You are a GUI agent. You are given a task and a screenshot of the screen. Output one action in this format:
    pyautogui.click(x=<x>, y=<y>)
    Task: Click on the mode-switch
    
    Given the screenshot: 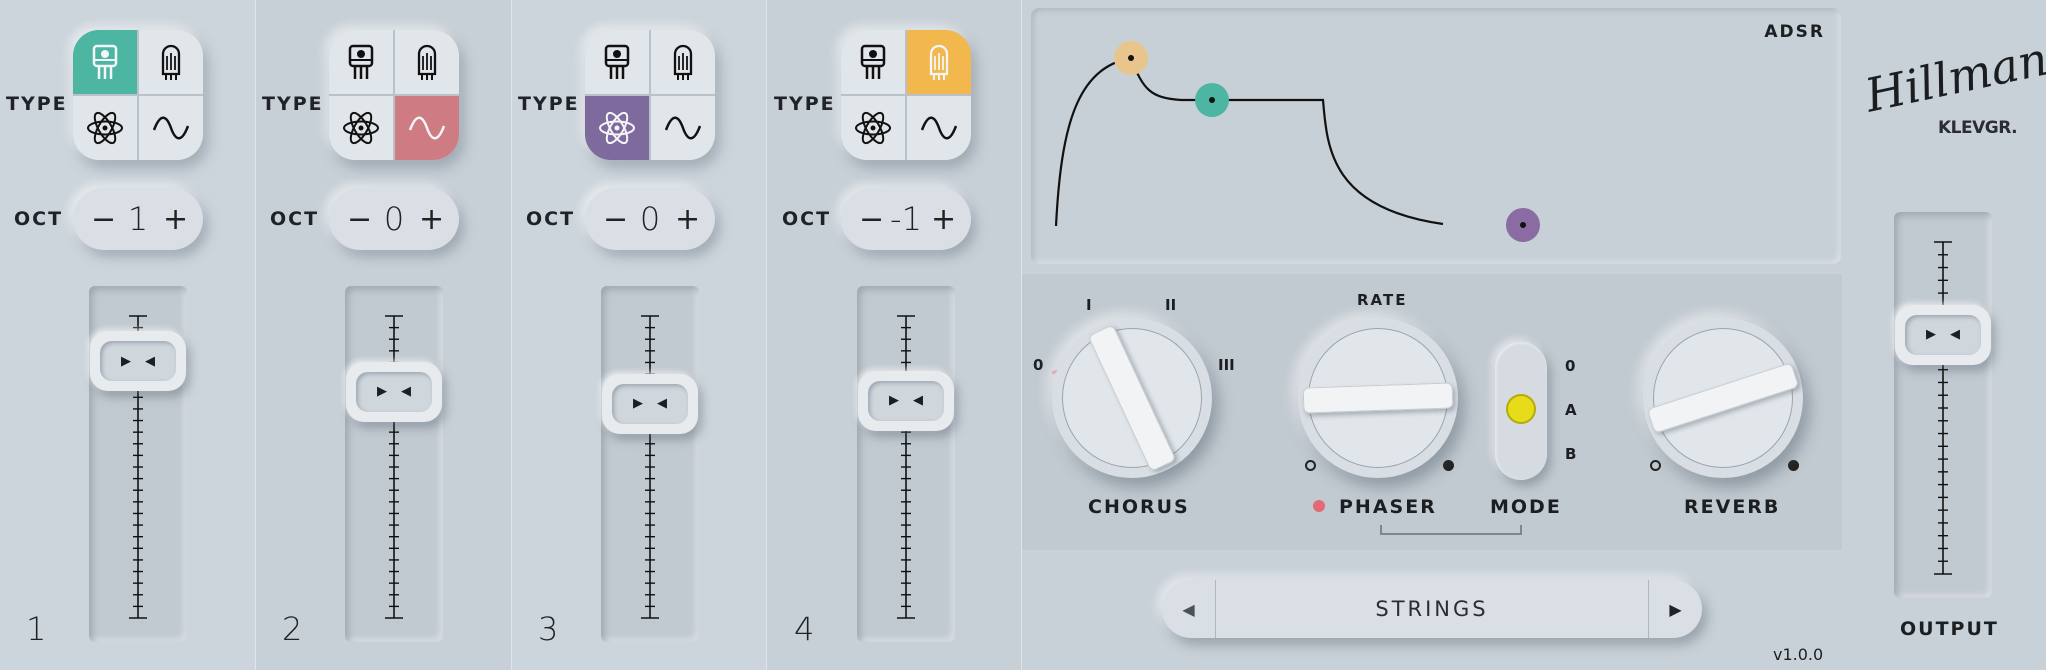 What is the action you would take?
    pyautogui.click(x=1521, y=411)
    